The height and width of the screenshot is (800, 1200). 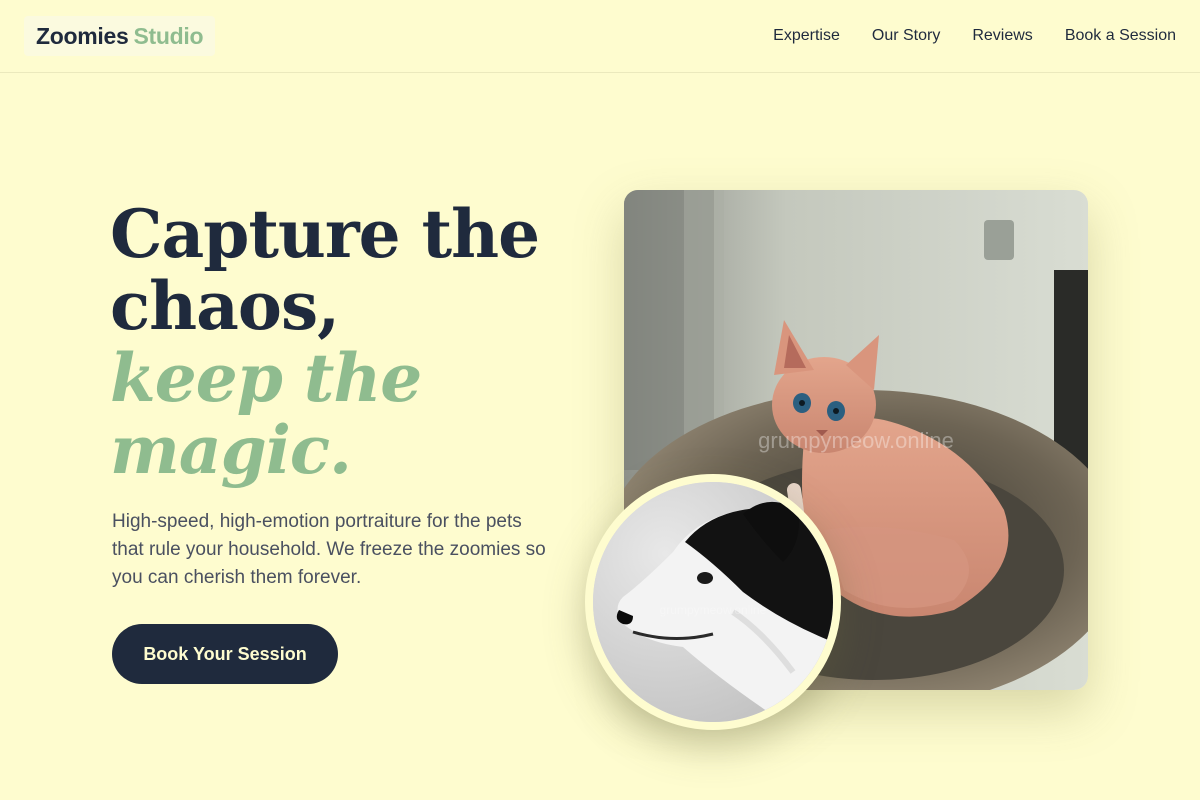 I want to click on watermark-text: grumpymeow.online, so click(x=856, y=440).